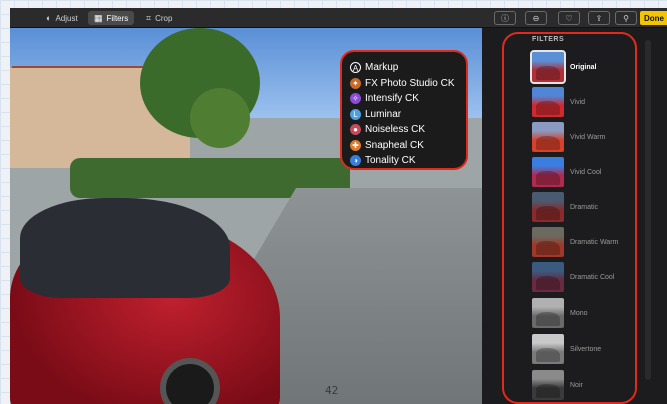 The image size is (667, 404). What do you see at coordinates (220, 118) in the screenshot?
I see `photo-tree` at bounding box center [220, 118].